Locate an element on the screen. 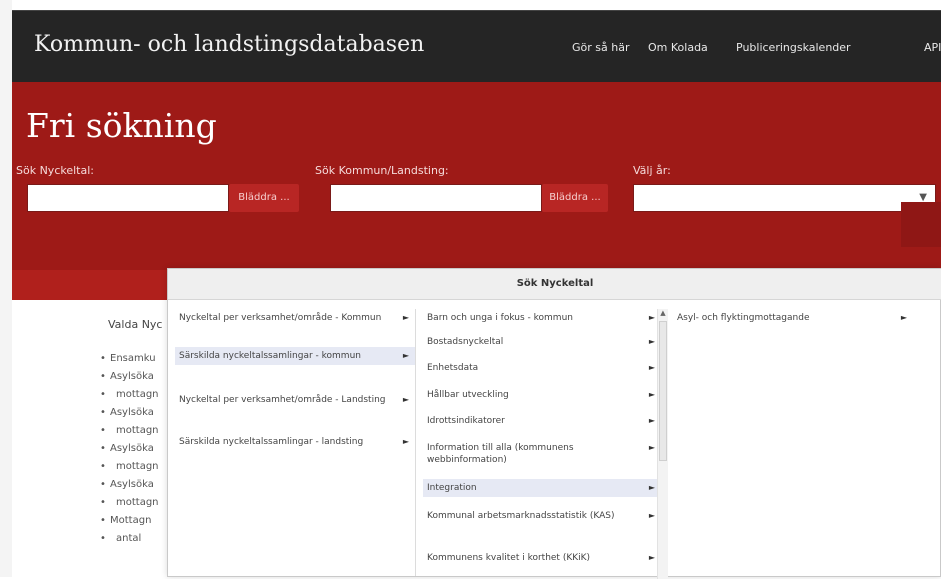  menu-item-label: Kommunal arbetsmarknadsstatistik (KAS) is located at coordinates (521, 516).